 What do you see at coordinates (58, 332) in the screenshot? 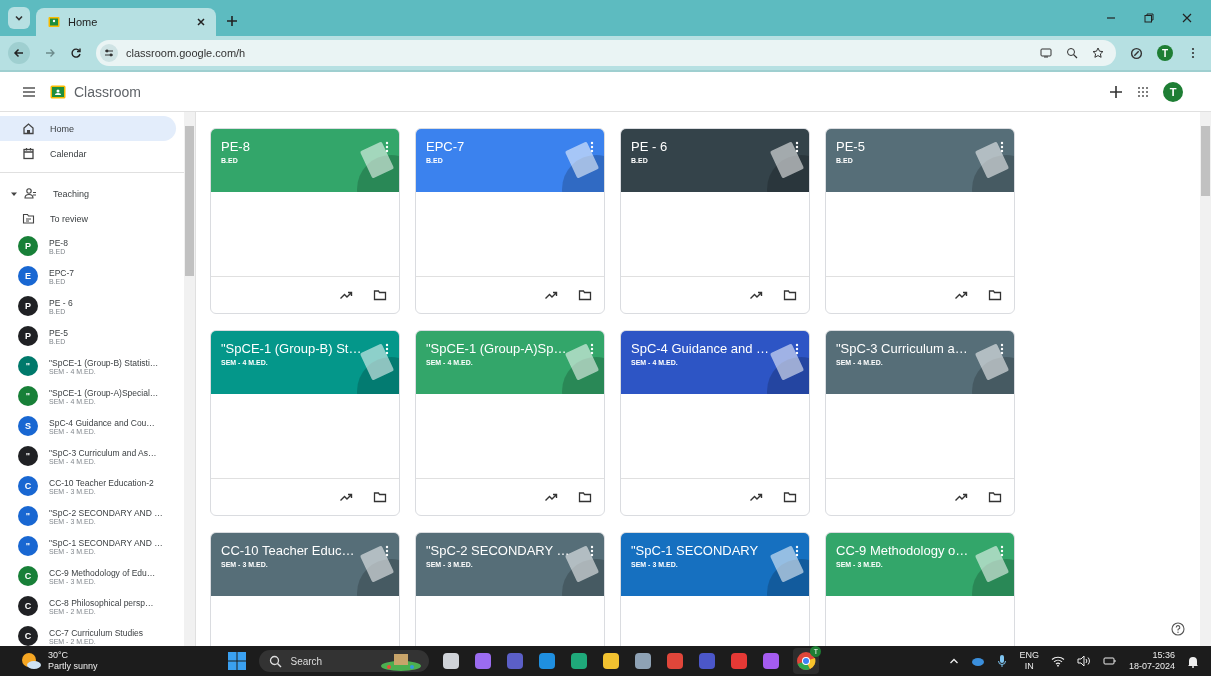
I see `class-name: PE-5` at bounding box center [58, 332].